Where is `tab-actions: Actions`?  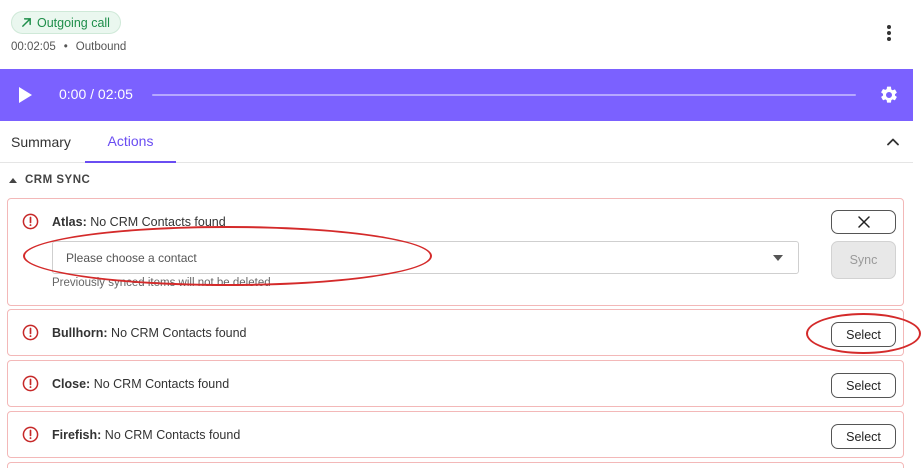 tab-actions: Actions is located at coordinates (130, 142).